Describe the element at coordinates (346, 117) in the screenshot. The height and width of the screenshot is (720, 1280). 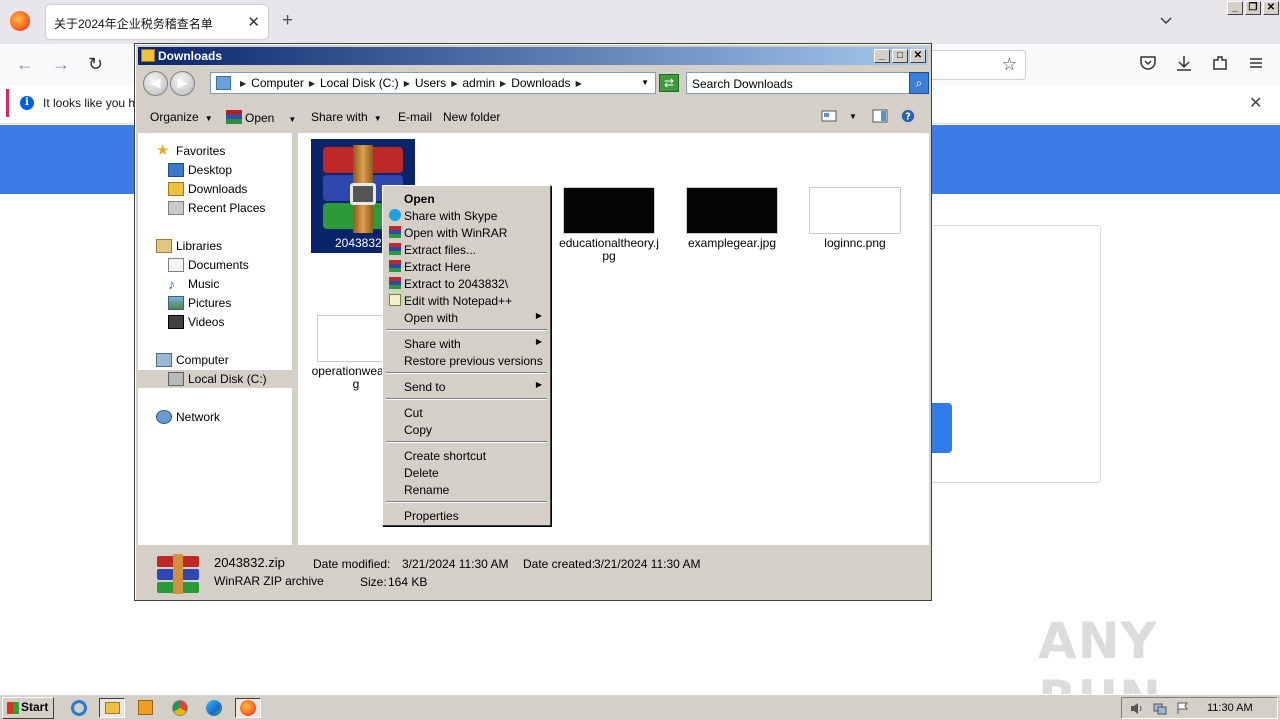
I see `share-with-button: Share with ▼` at that location.